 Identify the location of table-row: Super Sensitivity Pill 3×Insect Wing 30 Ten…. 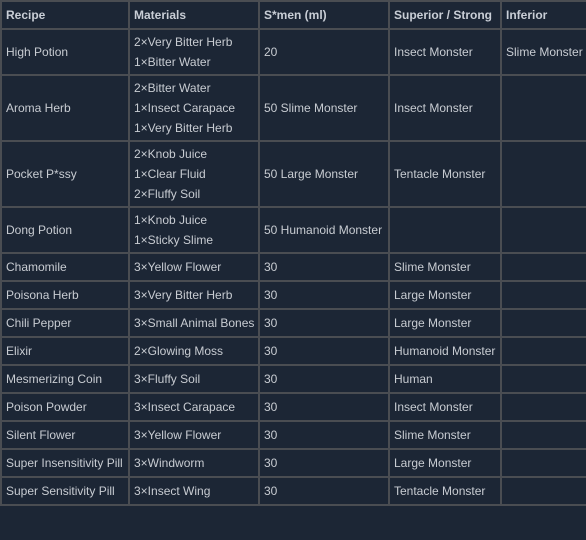
(293, 491).